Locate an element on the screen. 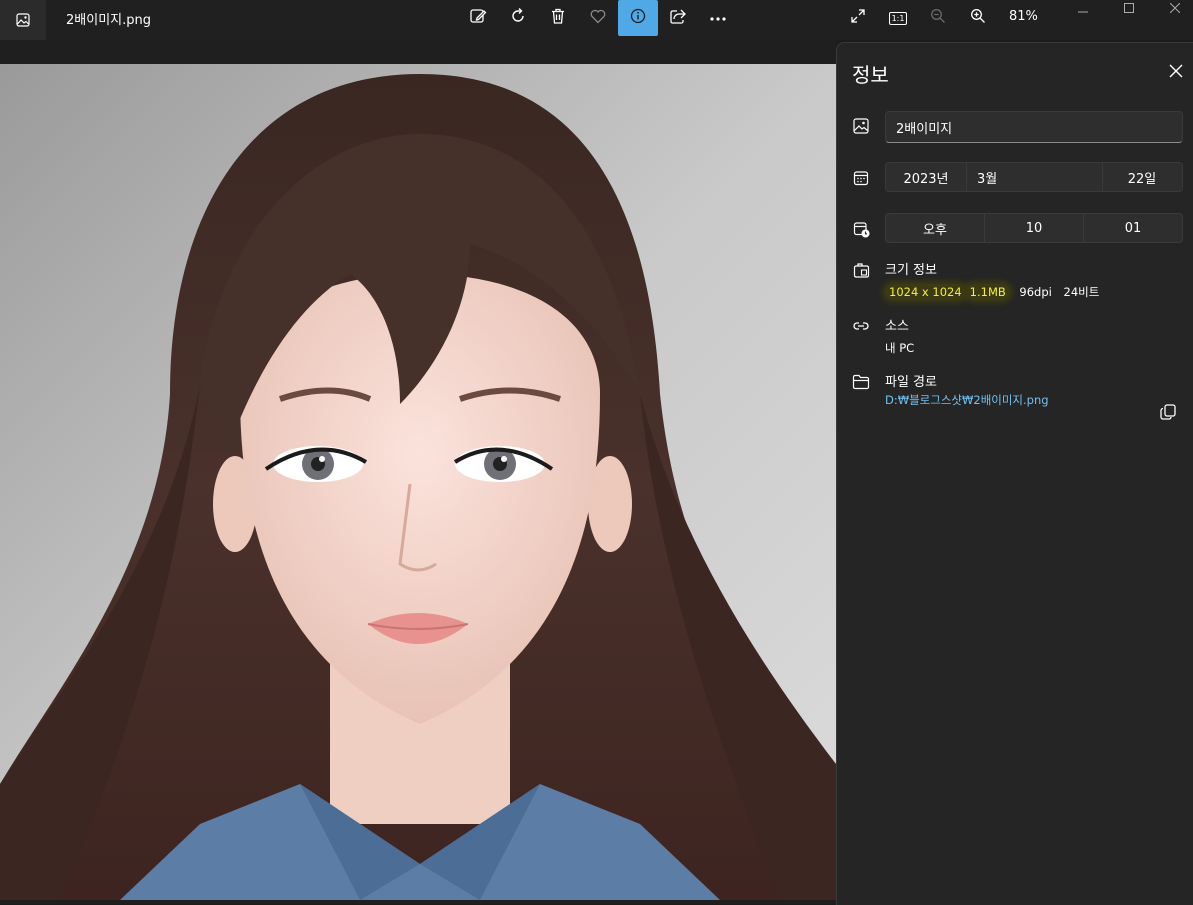 The height and width of the screenshot is (905, 1193). date-year: 2023년 is located at coordinates (926, 177).